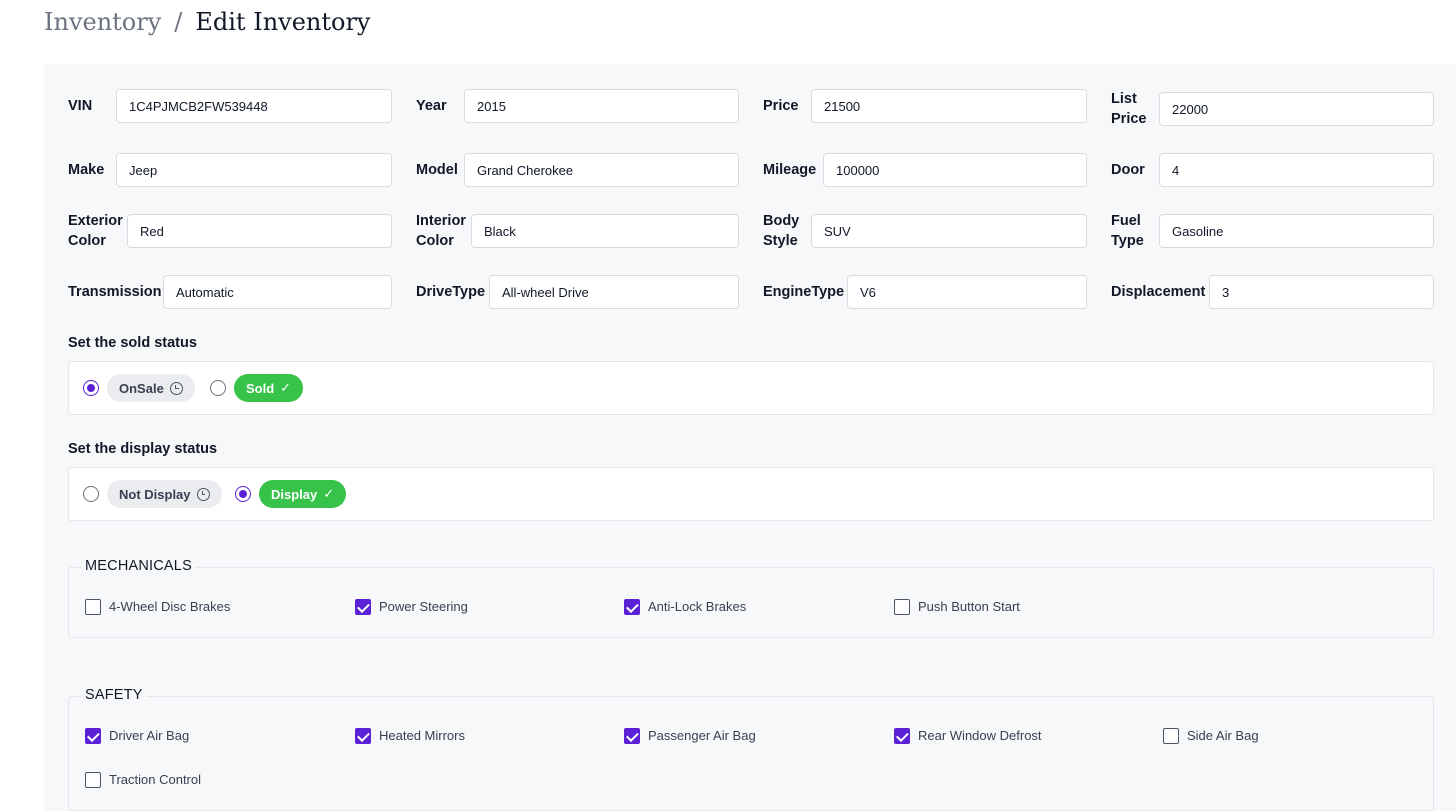  What do you see at coordinates (93, 607) in the screenshot?
I see `disc-brakes-checkbox` at bounding box center [93, 607].